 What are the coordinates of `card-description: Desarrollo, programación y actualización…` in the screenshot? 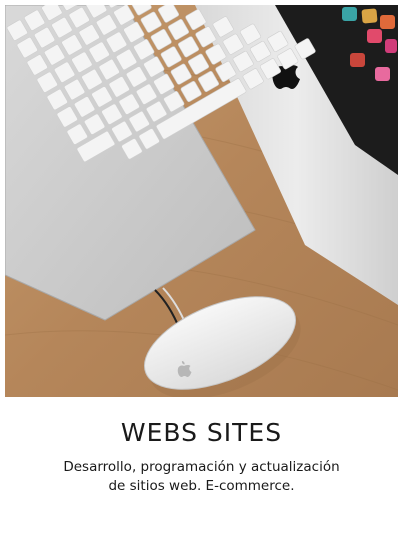 It's located at (201, 477).